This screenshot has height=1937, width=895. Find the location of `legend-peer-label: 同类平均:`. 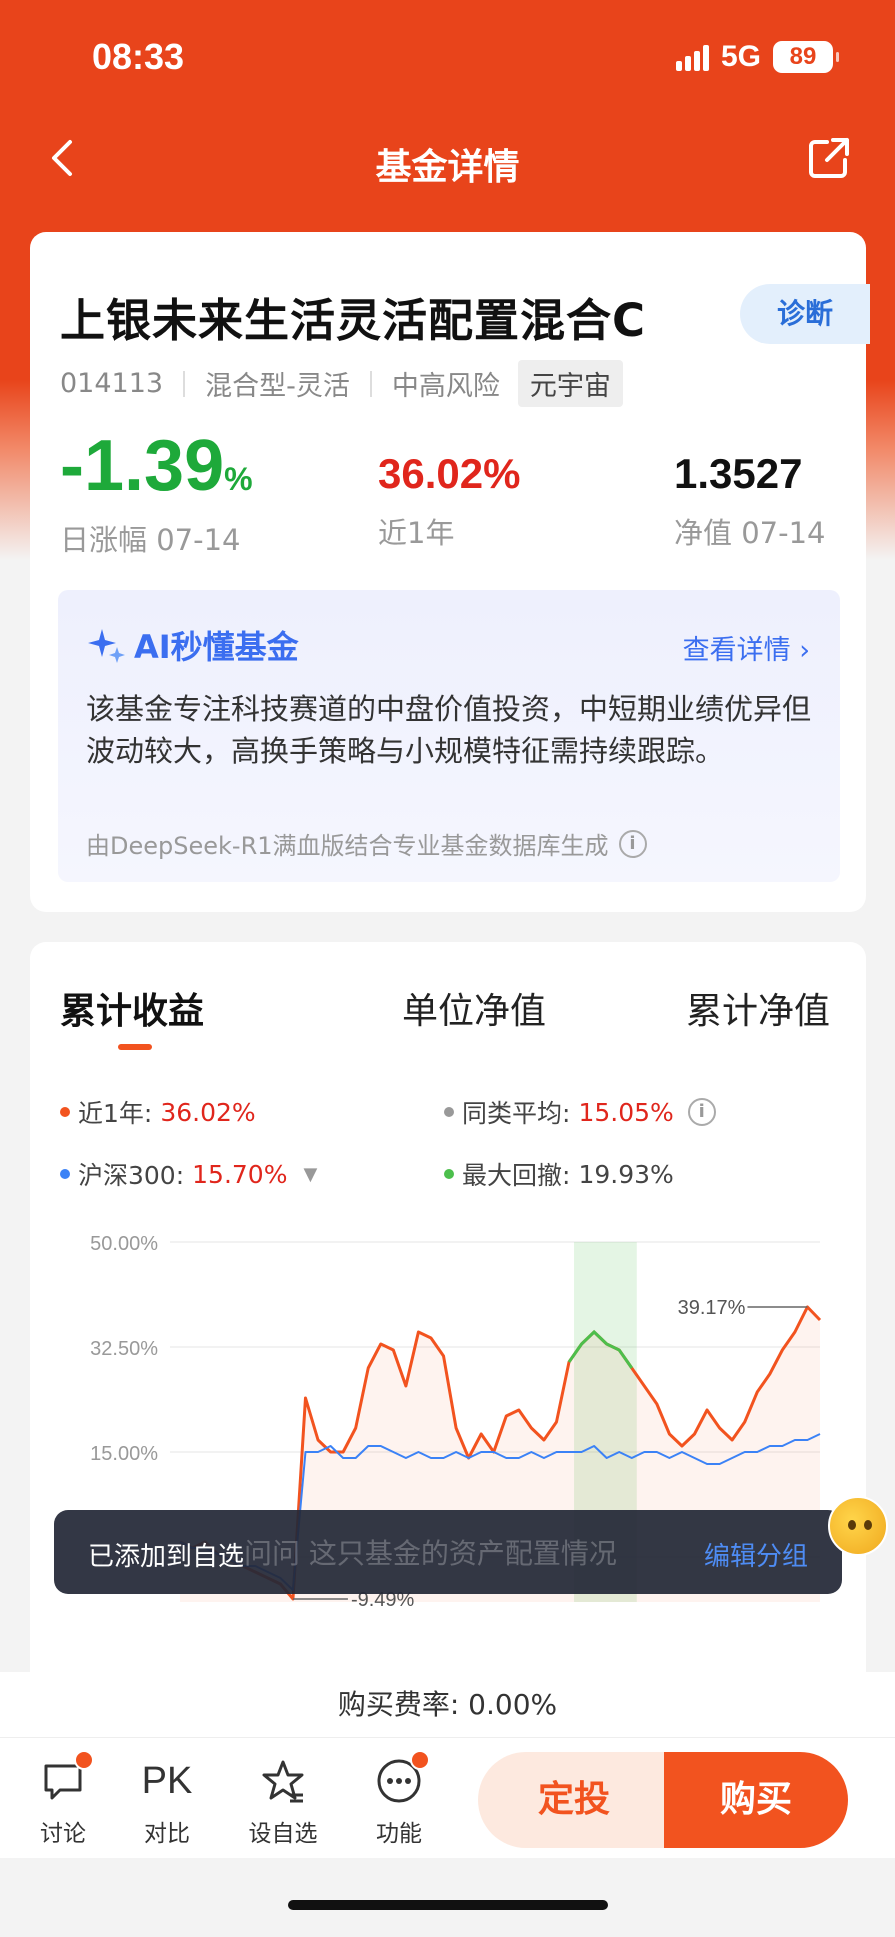

legend-peer-label: 同类平均: is located at coordinates (516, 1113).